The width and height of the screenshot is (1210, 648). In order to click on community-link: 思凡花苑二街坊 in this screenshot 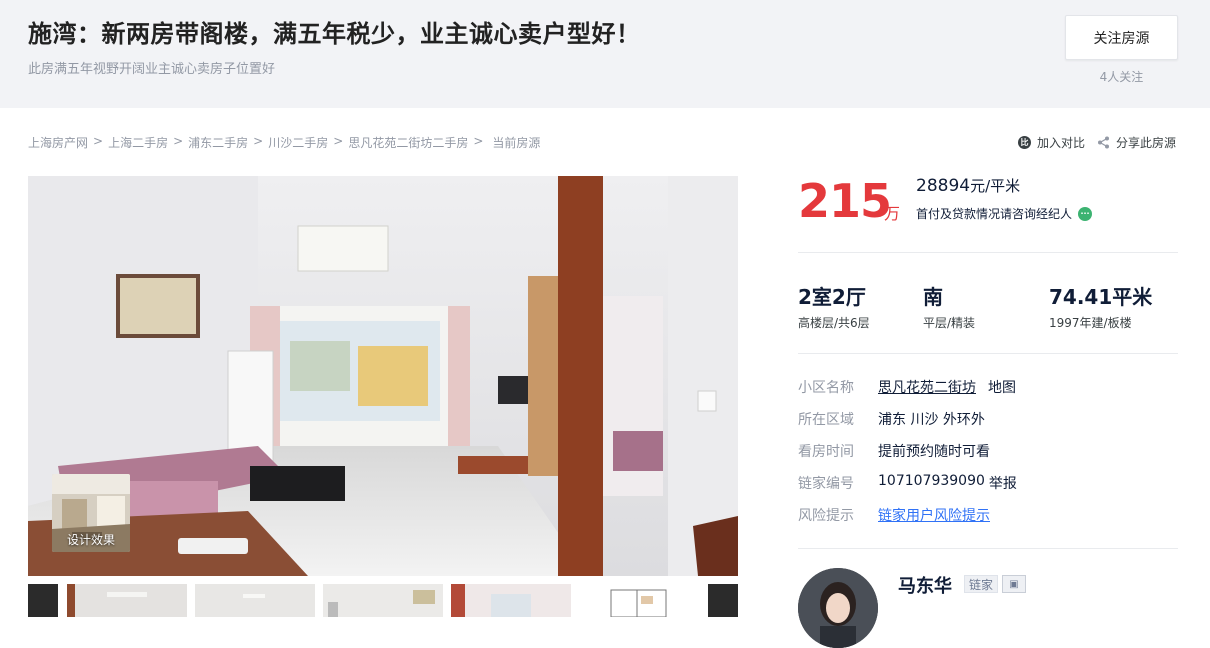, I will do `click(927, 387)`.